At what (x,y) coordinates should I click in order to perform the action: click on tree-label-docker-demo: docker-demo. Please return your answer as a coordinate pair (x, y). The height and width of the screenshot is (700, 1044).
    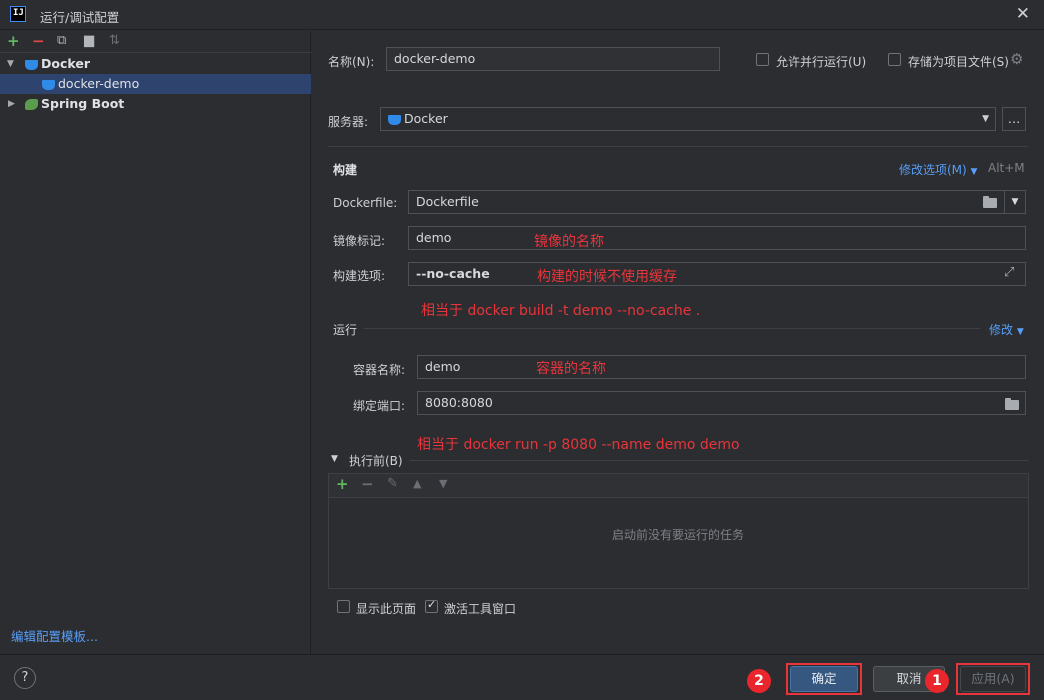
    Looking at the image, I should click on (99, 83).